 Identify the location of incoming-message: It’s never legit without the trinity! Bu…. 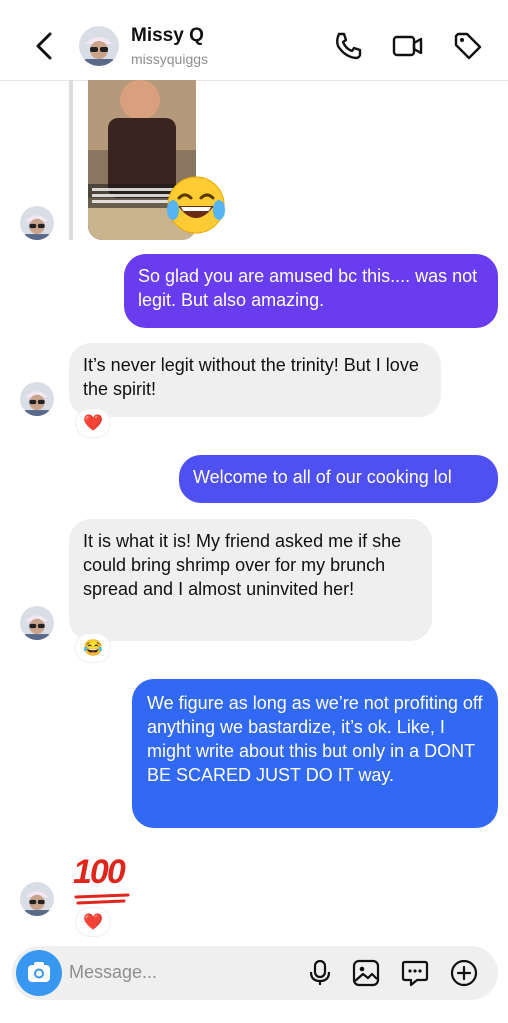
(255, 380).